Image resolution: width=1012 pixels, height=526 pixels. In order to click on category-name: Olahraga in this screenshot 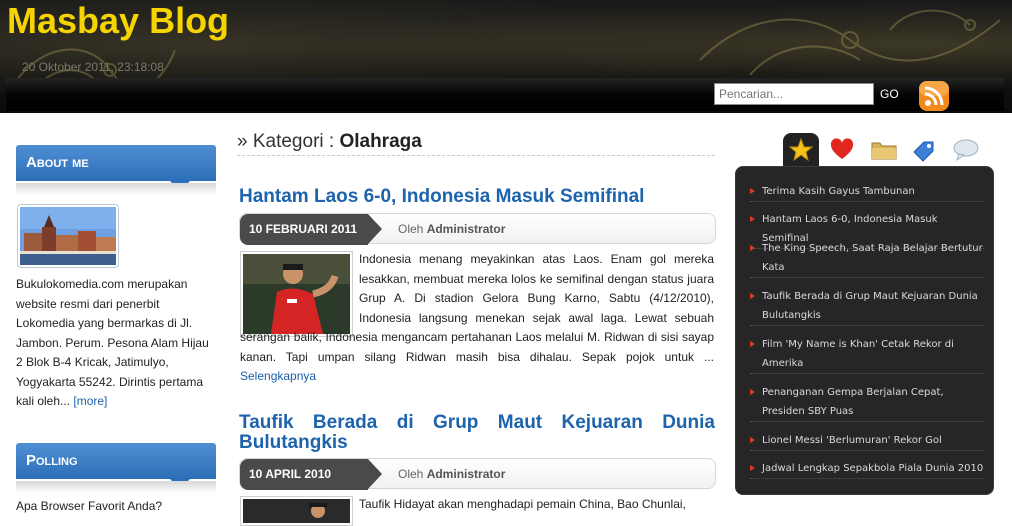, I will do `click(380, 141)`.